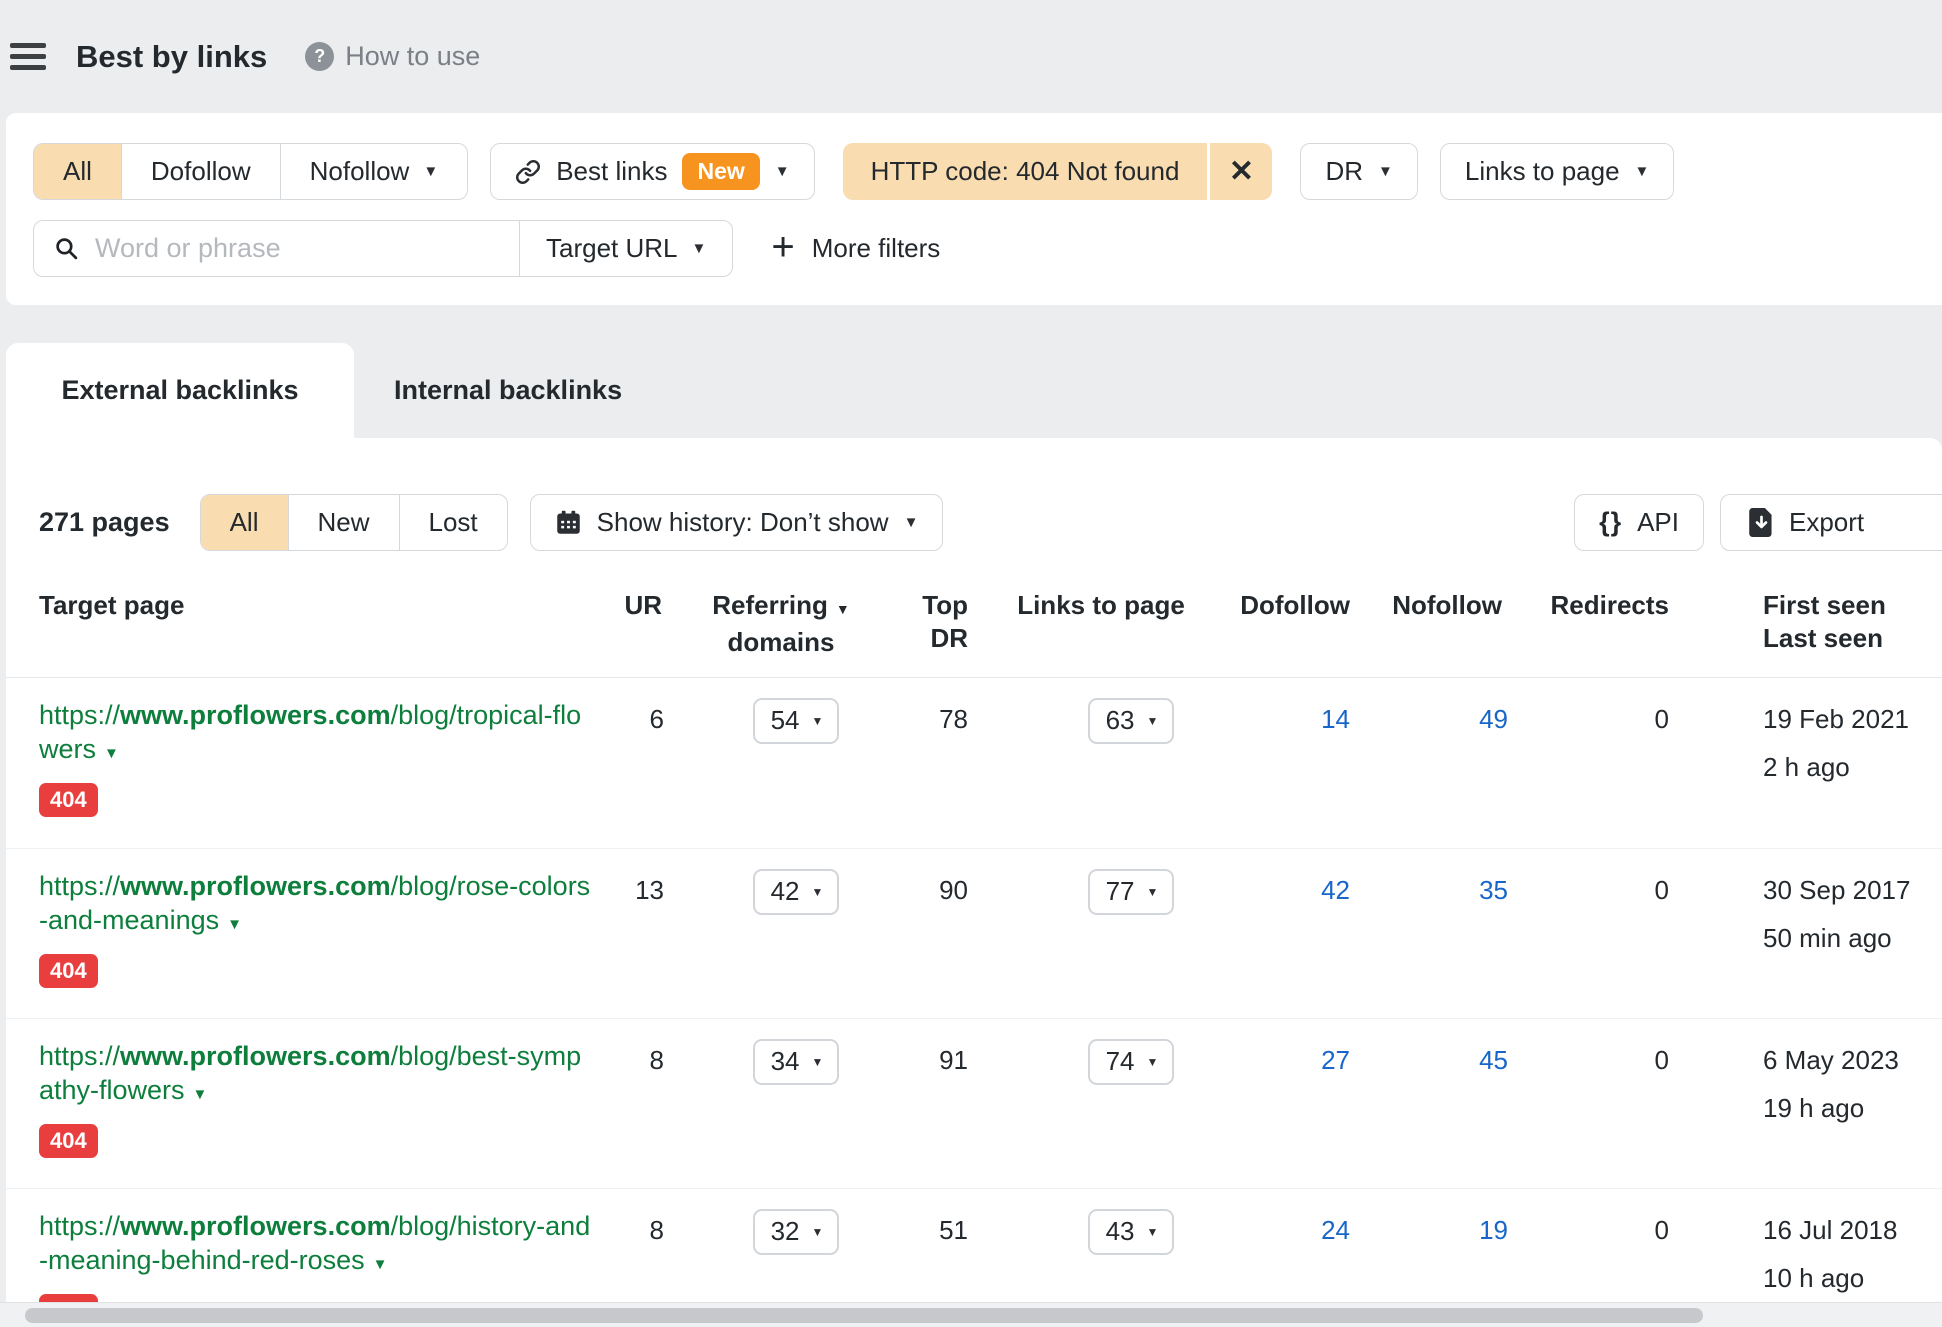 The width and height of the screenshot is (1942, 1327). What do you see at coordinates (1830, 1230) in the screenshot?
I see `first-seen-value: 16 Jul 2018` at bounding box center [1830, 1230].